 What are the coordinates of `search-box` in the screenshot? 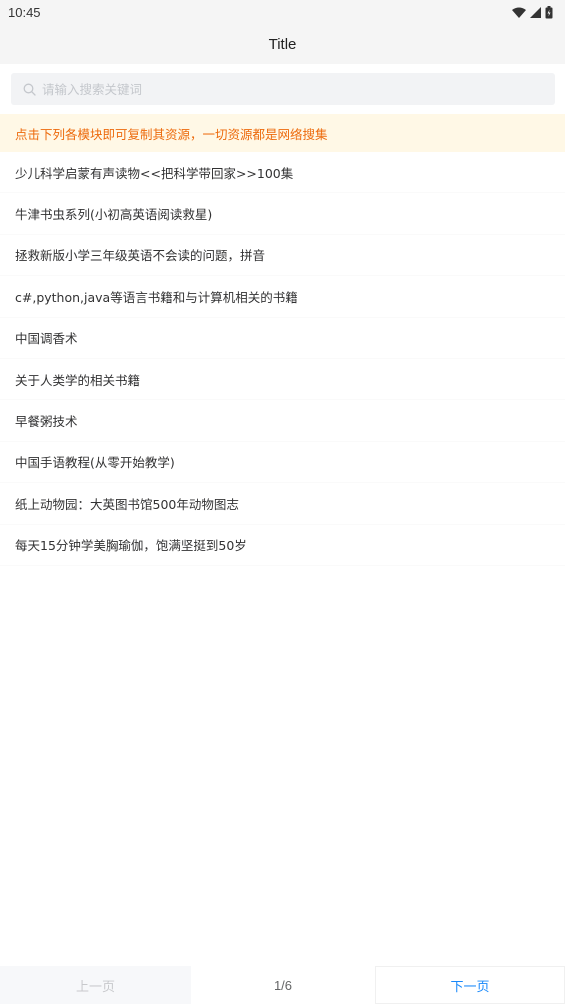 It's located at (283, 89).